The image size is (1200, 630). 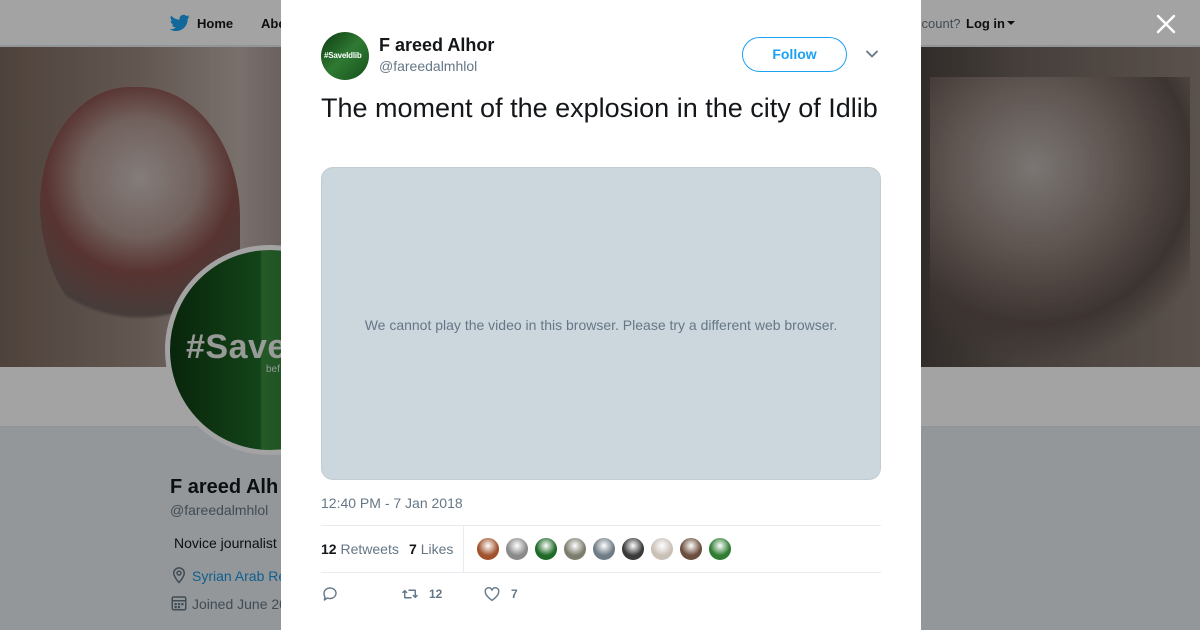 What do you see at coordinates (794, 54) in the screenshot?
I see `follow-button: Follow` at bounding box center [794, 54].